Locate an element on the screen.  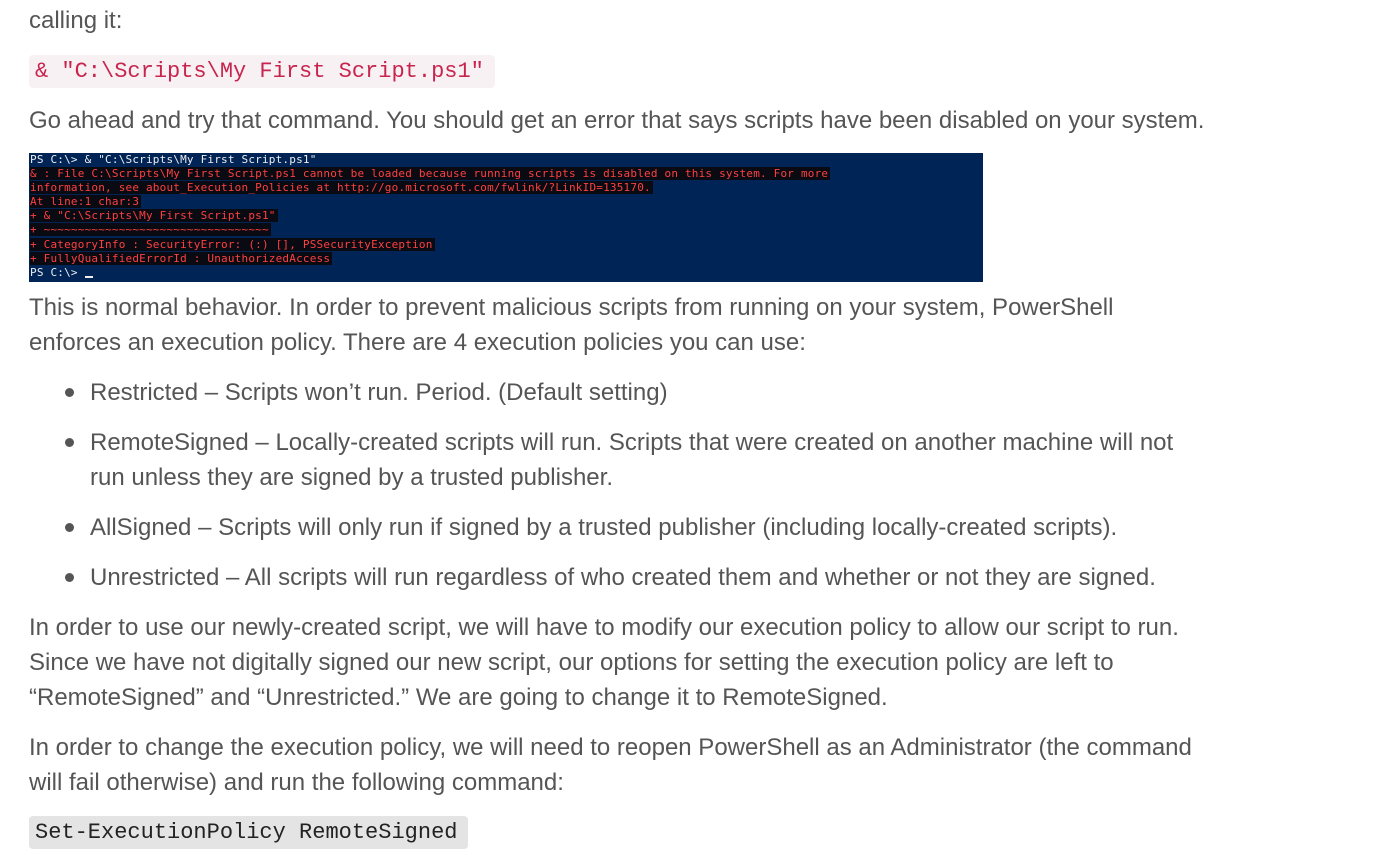
terminal-error-line: At line:1 char:3 is located at coordinates (86, 201).